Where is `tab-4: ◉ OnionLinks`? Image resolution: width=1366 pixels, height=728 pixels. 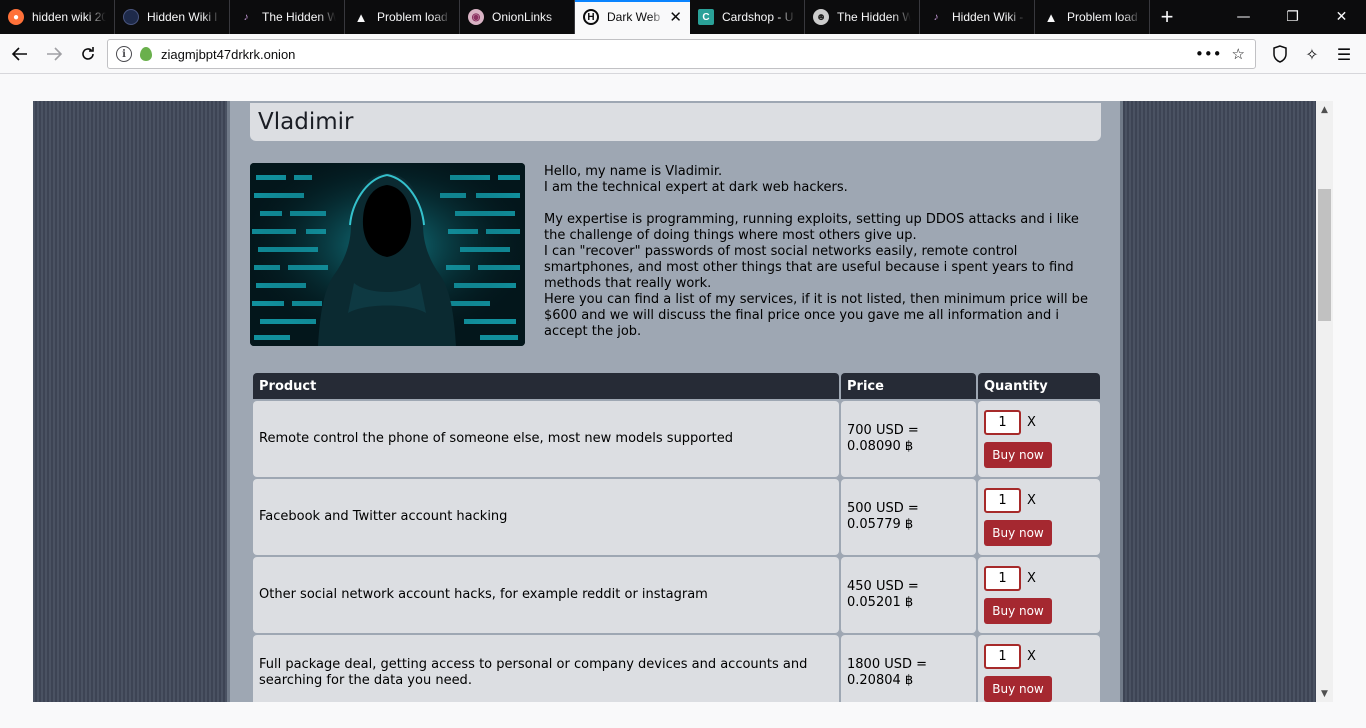
tab-4: ◉ OnionLinks is located at coordinates (517, 17).